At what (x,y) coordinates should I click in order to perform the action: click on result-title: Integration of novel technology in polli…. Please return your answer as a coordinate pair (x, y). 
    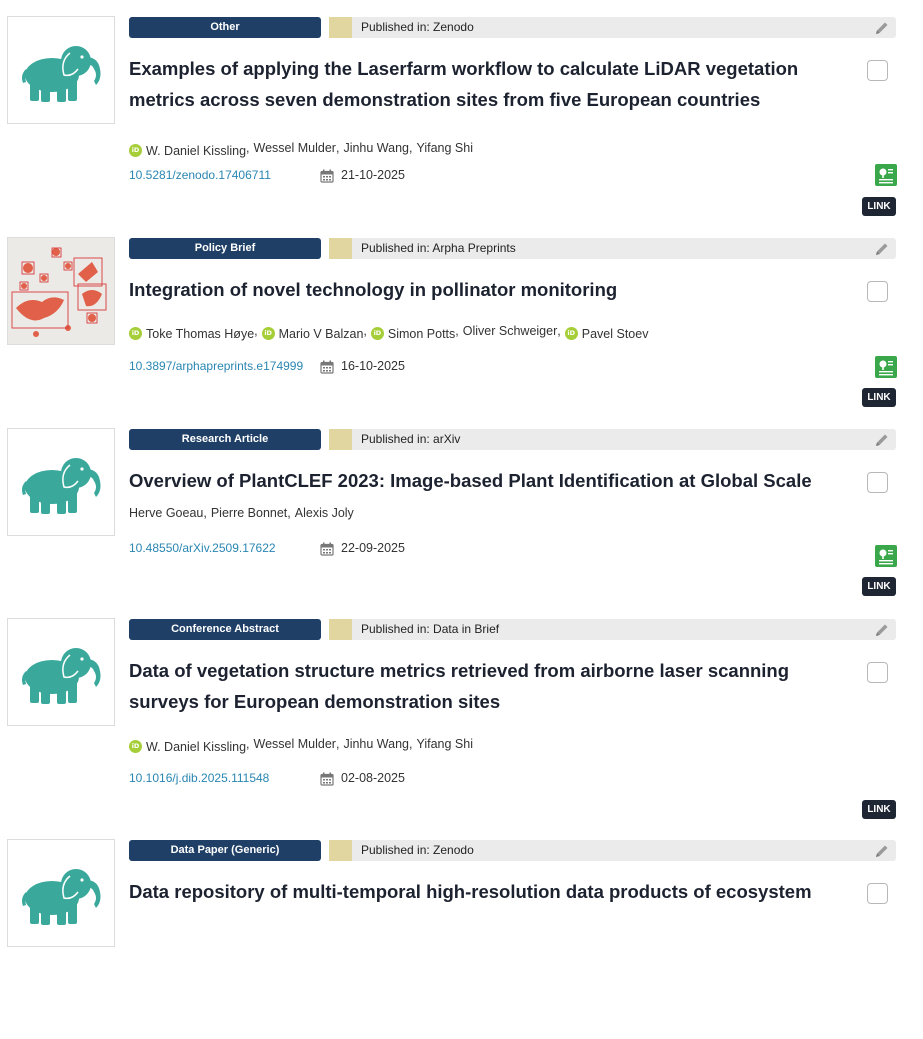
    Looking at the image, I should click on (479, 289).